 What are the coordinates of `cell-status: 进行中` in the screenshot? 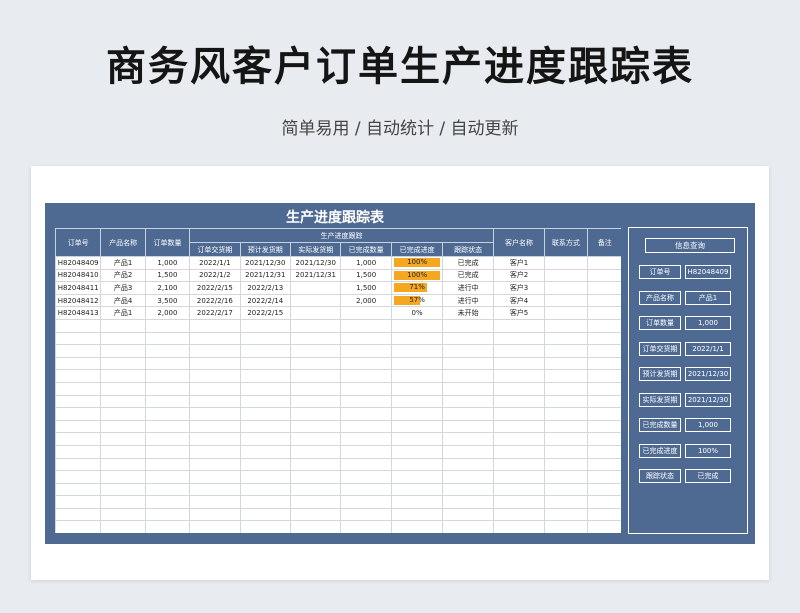 It's located at (468, 288).